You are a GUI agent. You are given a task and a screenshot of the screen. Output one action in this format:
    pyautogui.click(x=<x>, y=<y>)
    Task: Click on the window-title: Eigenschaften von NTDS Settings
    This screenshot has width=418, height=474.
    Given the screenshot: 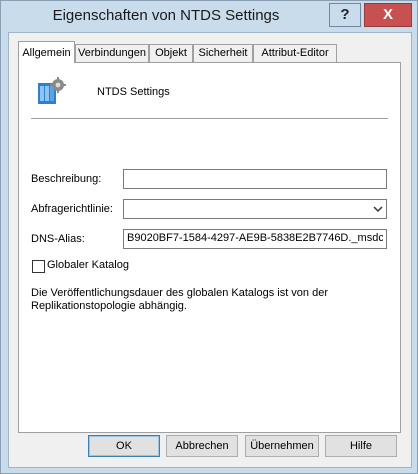 What is the action you would take?
    pyautogui.click(x=166, y=15)
    